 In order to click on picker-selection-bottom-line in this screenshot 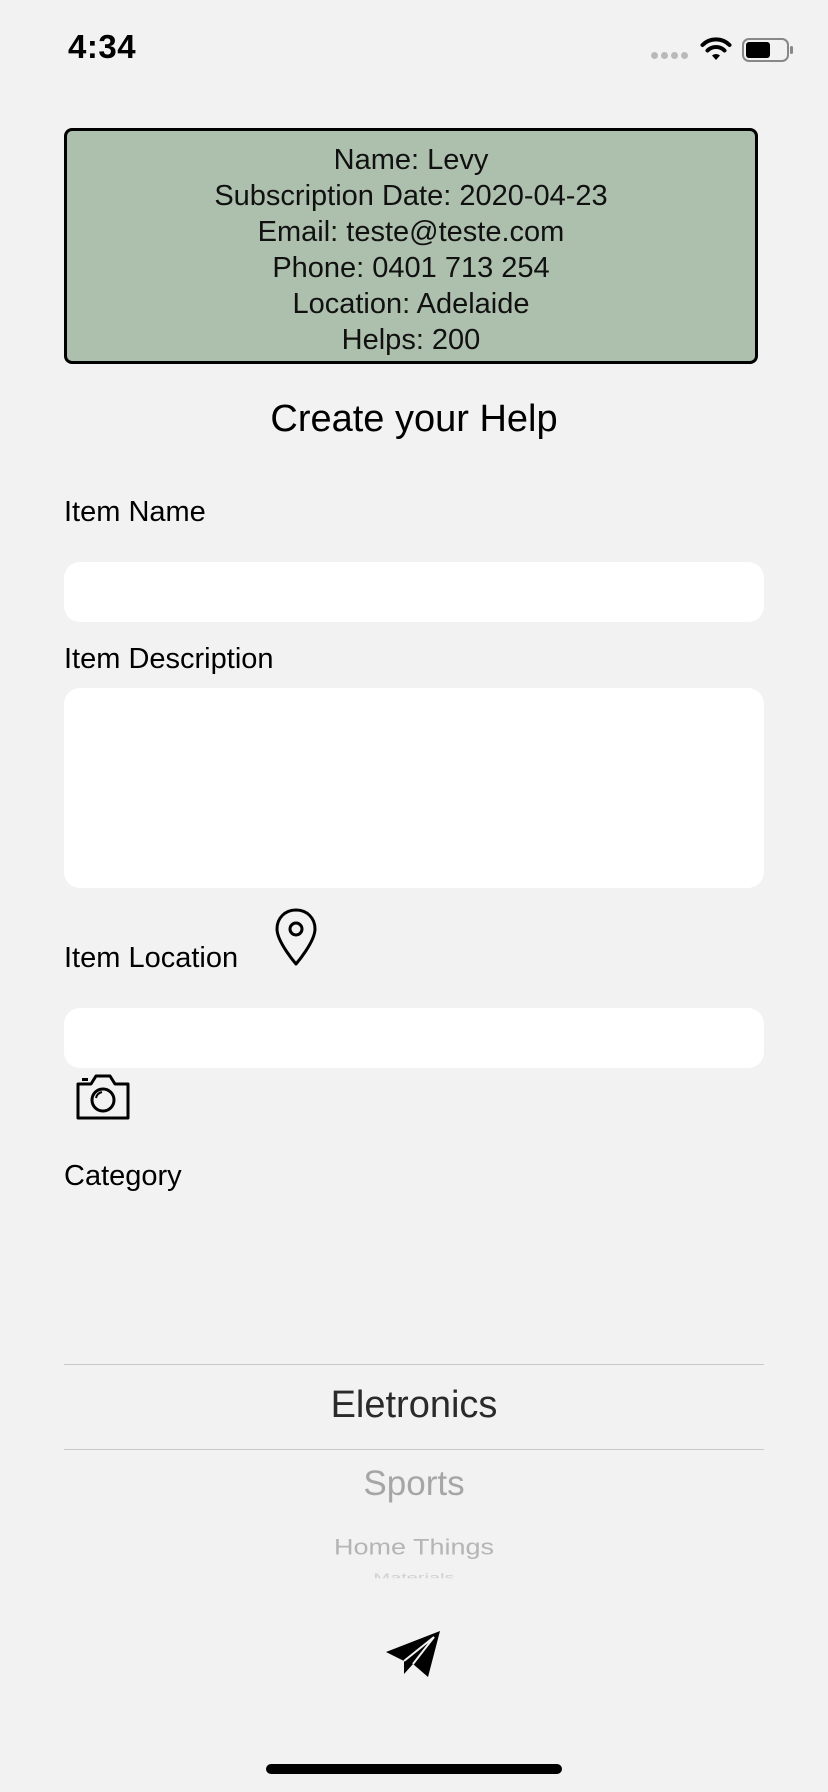, I will do `click(414, 1449)`.